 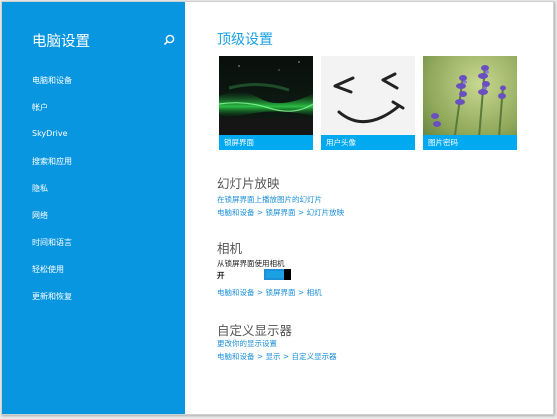 I want to click on camera-toggle, so click(x=277, y=274).